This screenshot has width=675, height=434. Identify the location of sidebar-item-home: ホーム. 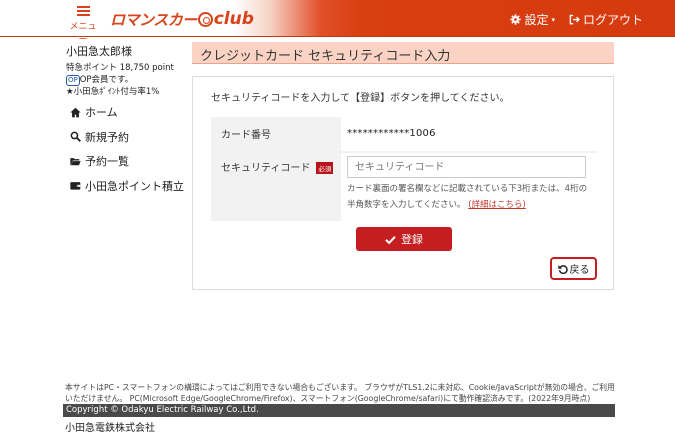
(127, 112).